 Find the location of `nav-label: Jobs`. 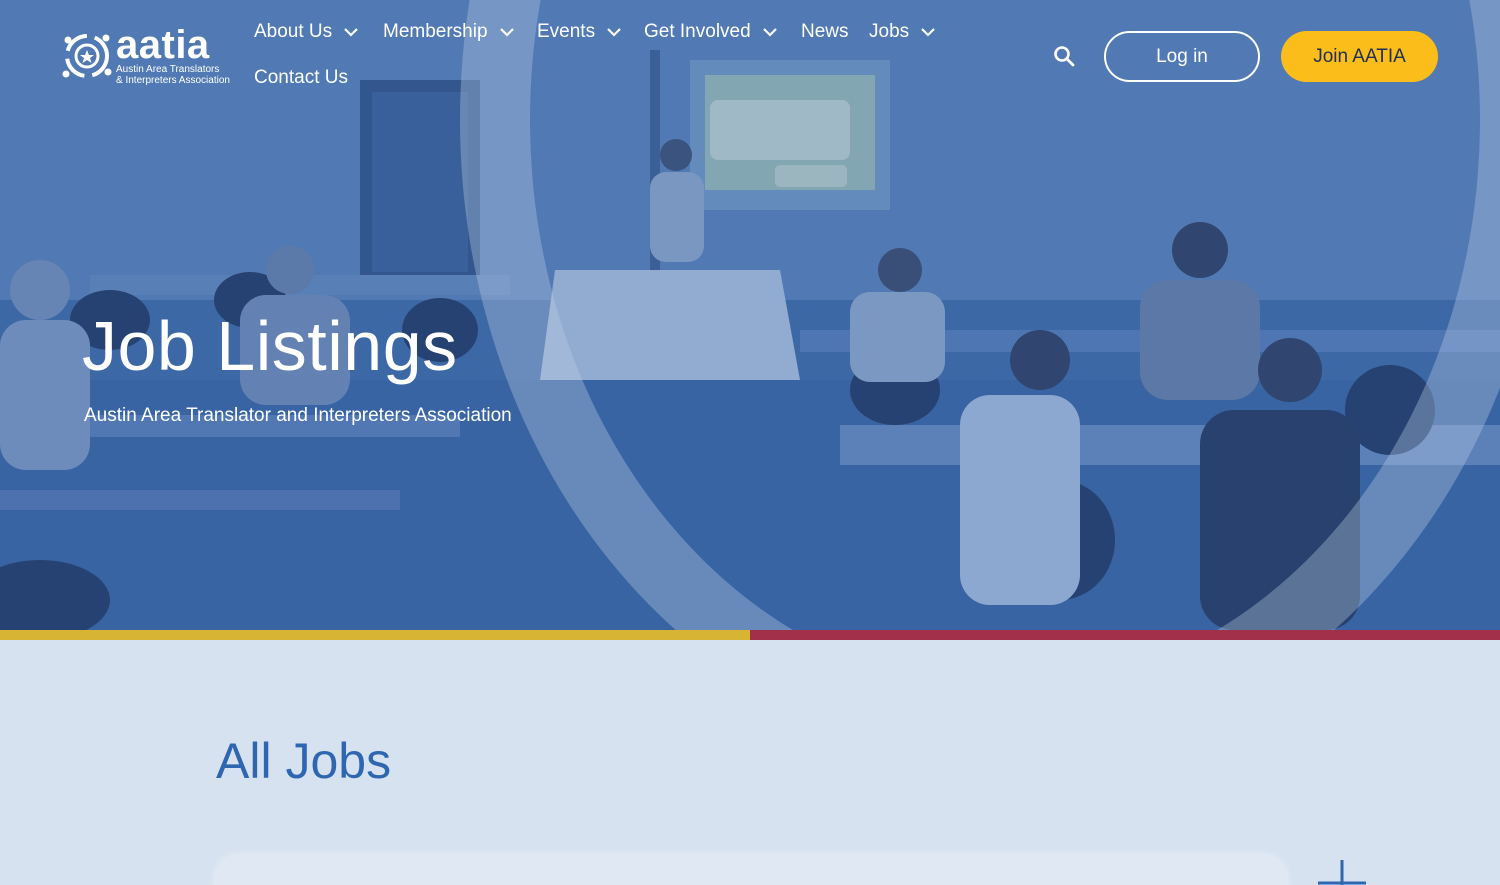

nav-label: Jobs is located at coordinates (889, 31).